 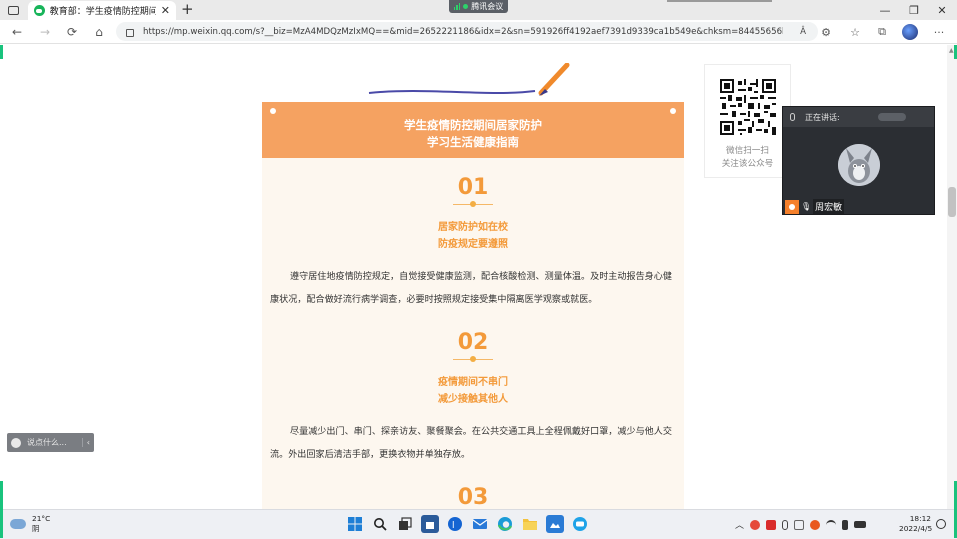 I want to click on meeting-window-header: 正在讲话:, so click(x=858, y=117).